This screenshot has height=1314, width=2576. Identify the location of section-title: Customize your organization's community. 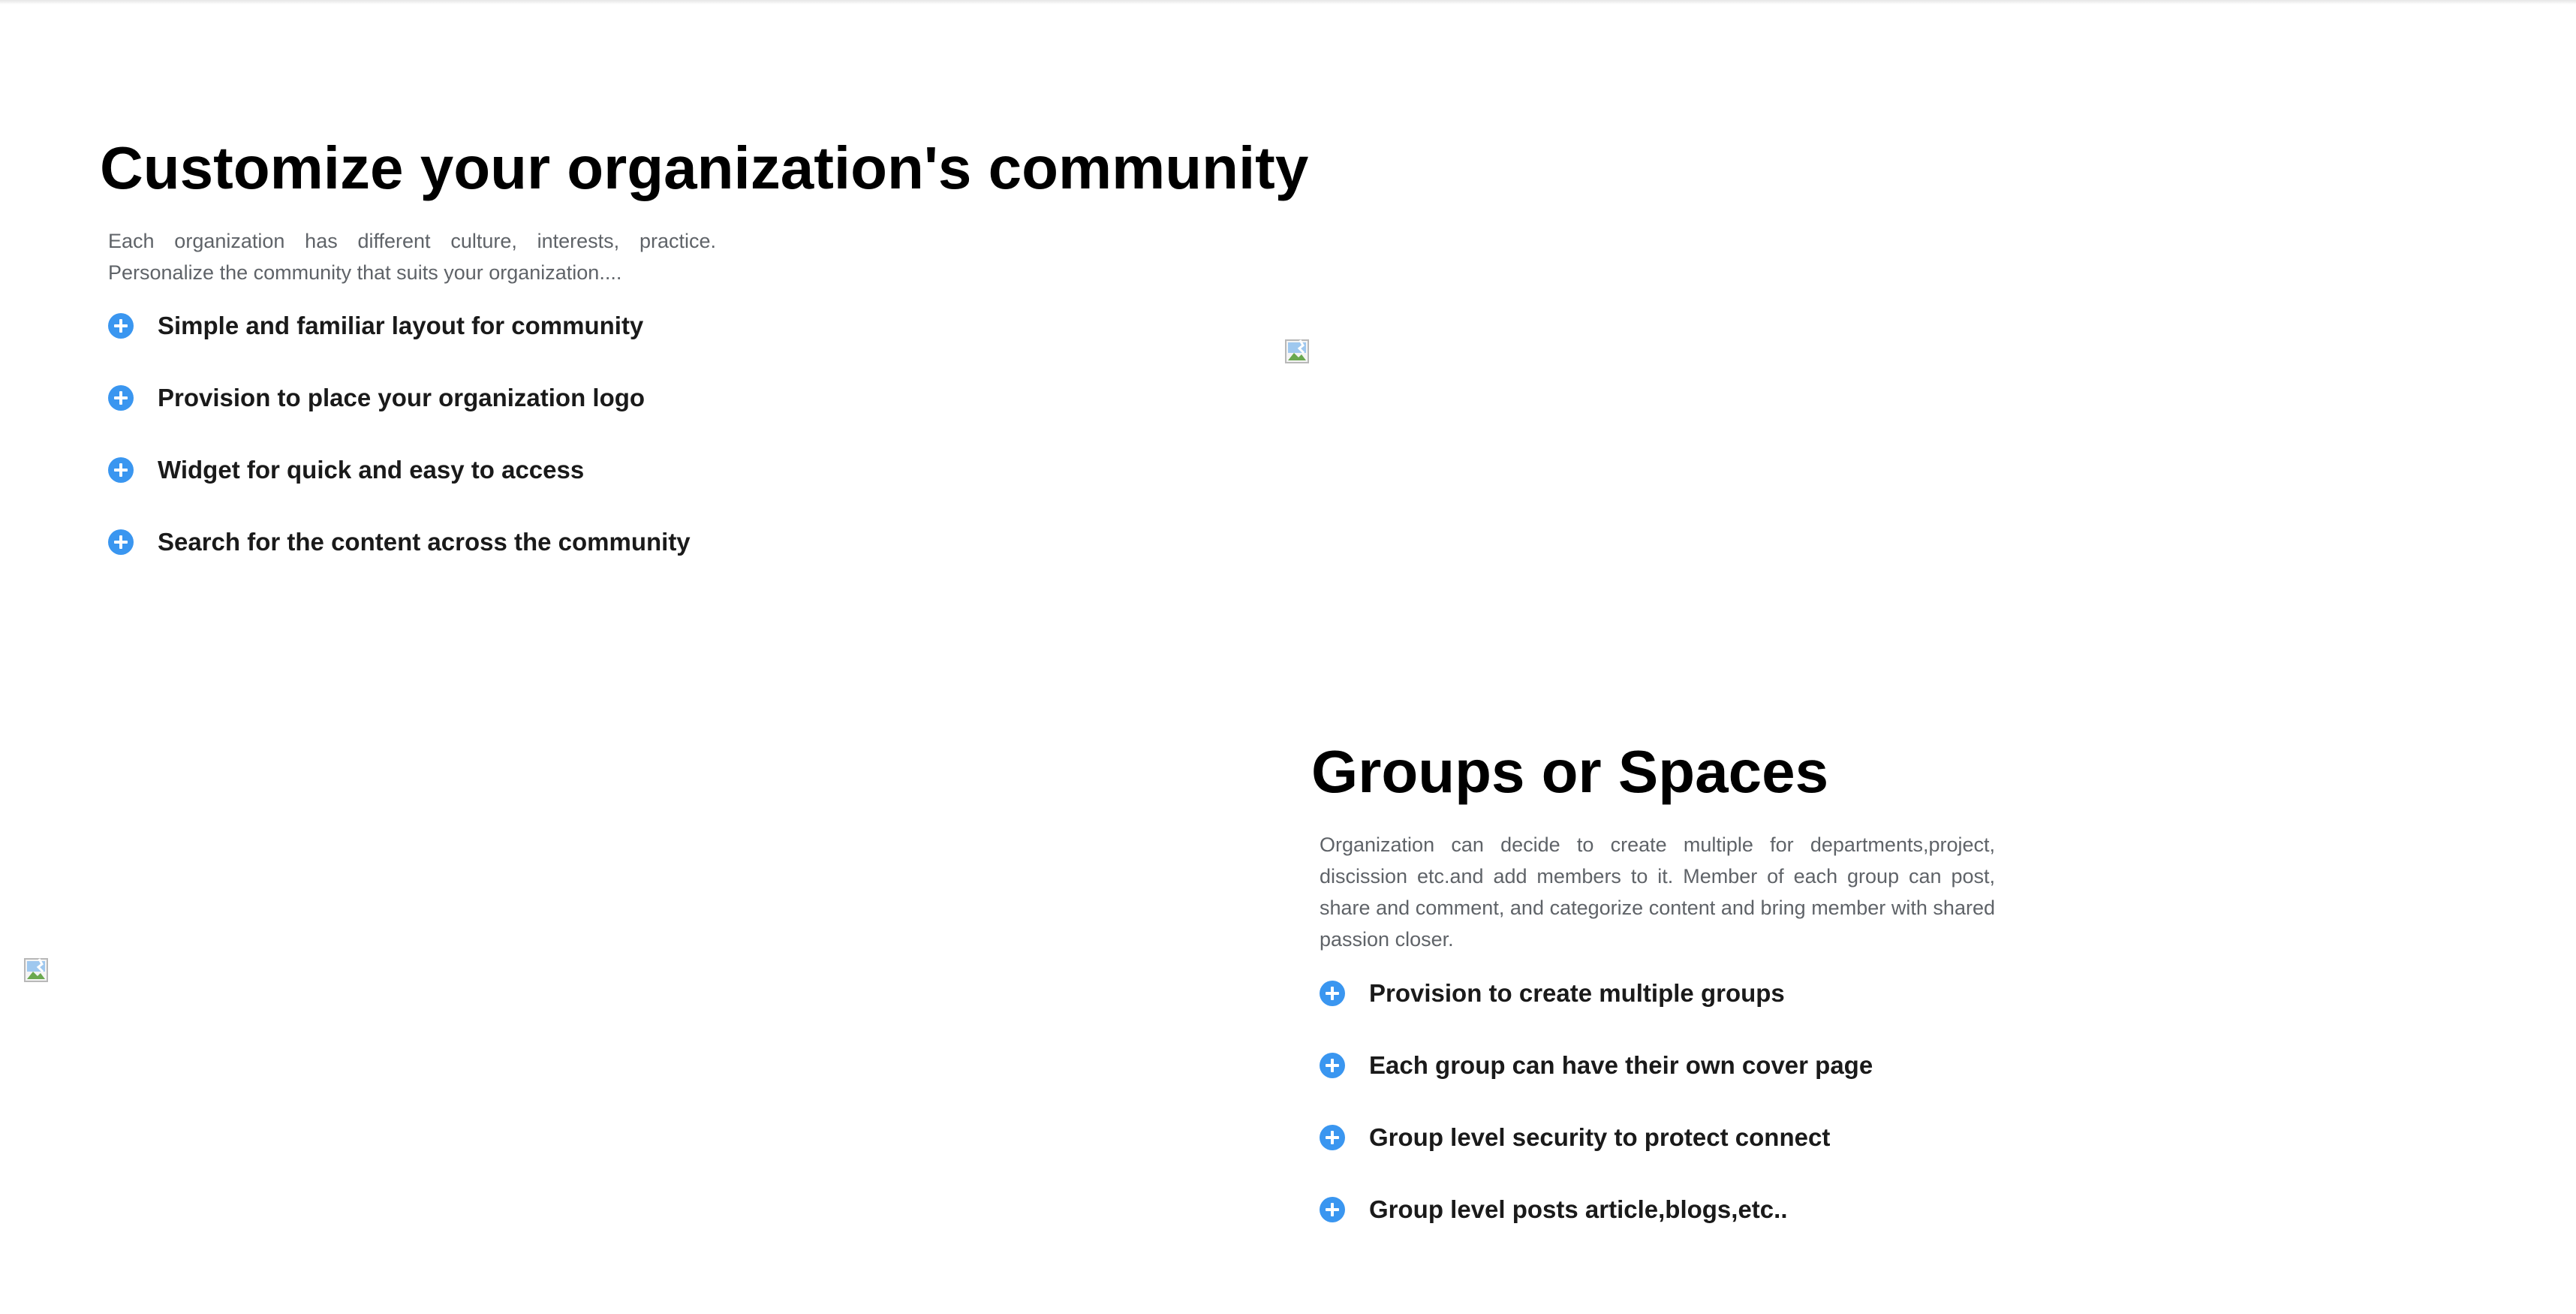
(704, 168).